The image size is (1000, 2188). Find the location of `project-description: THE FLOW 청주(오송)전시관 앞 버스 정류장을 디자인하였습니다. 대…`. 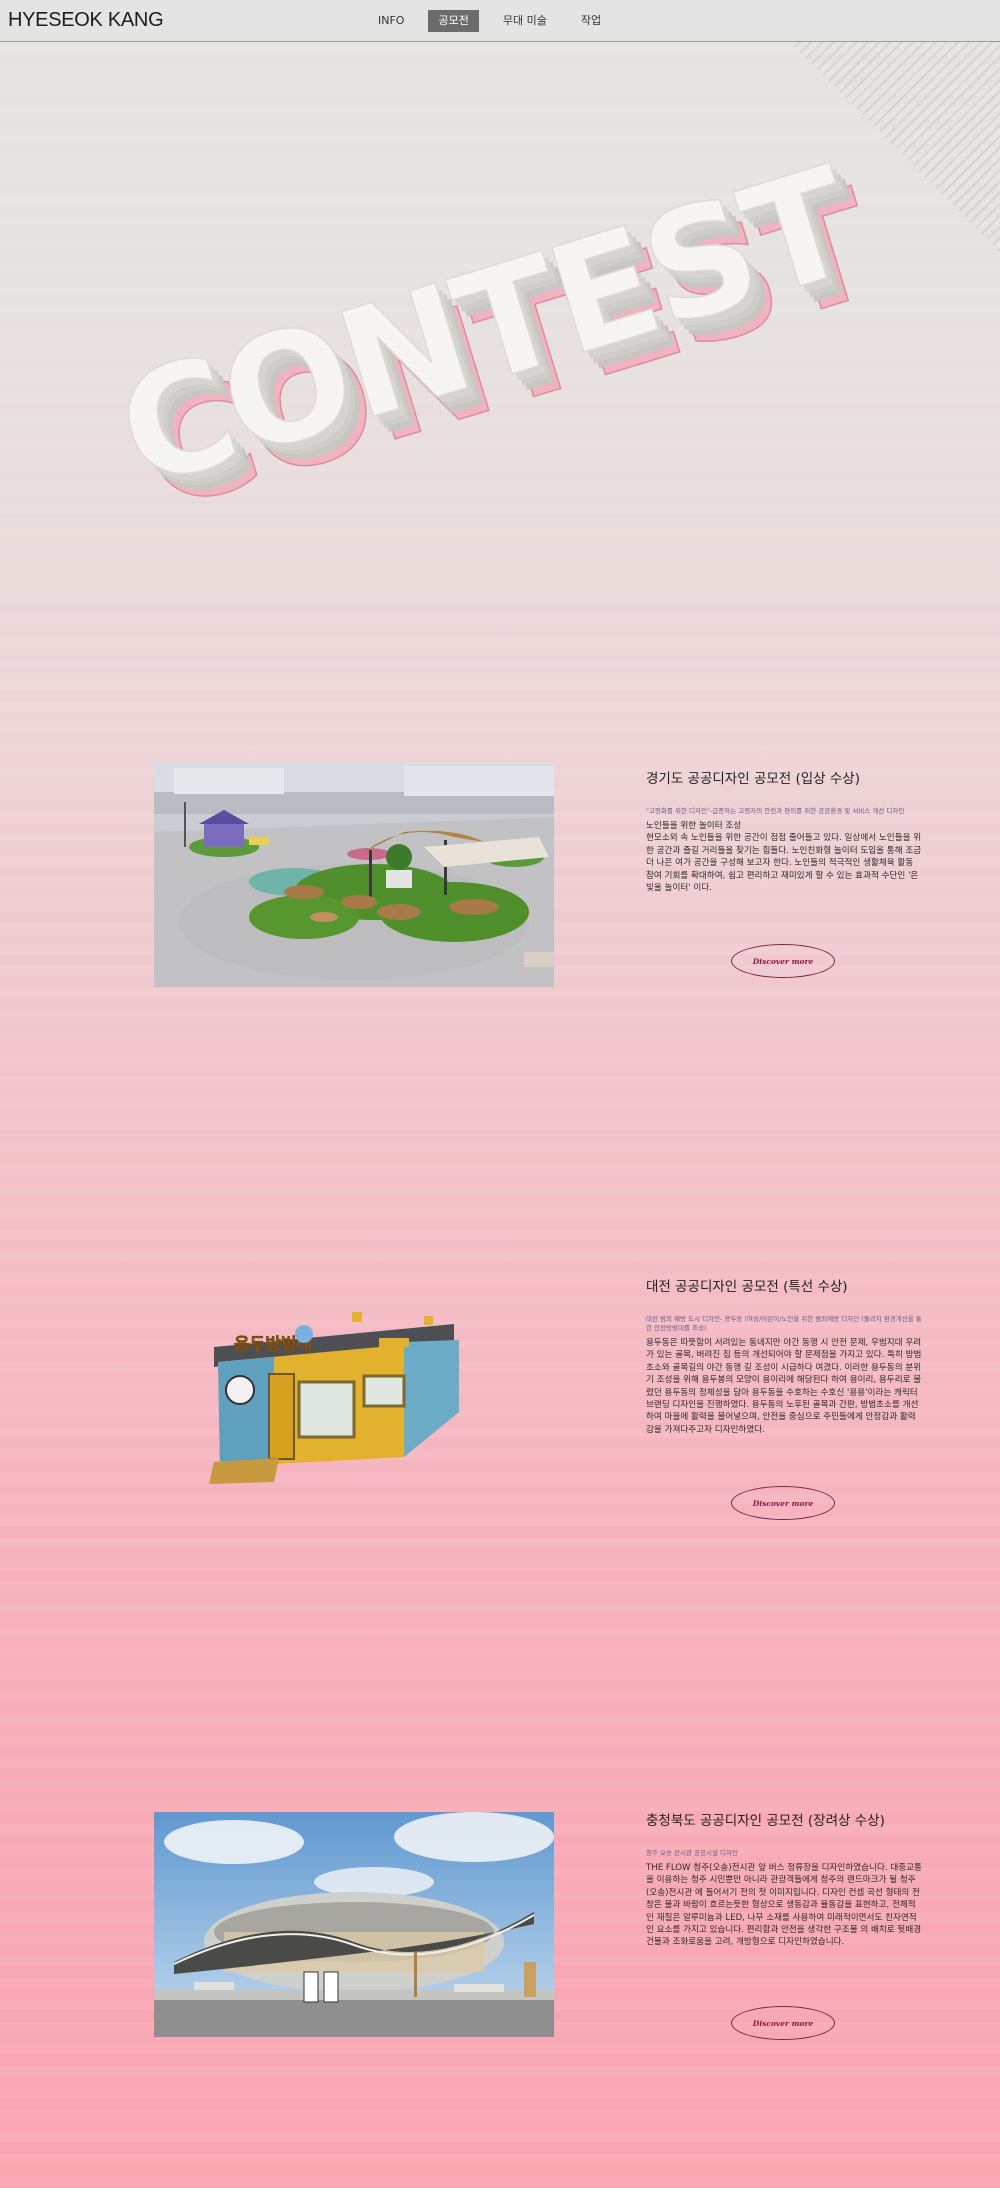

project-description: THE FLOW 청주(오송)전시관 앞 버스 정류장을 디자인하였습니다. 대… is located at coordinates (784, 1905).